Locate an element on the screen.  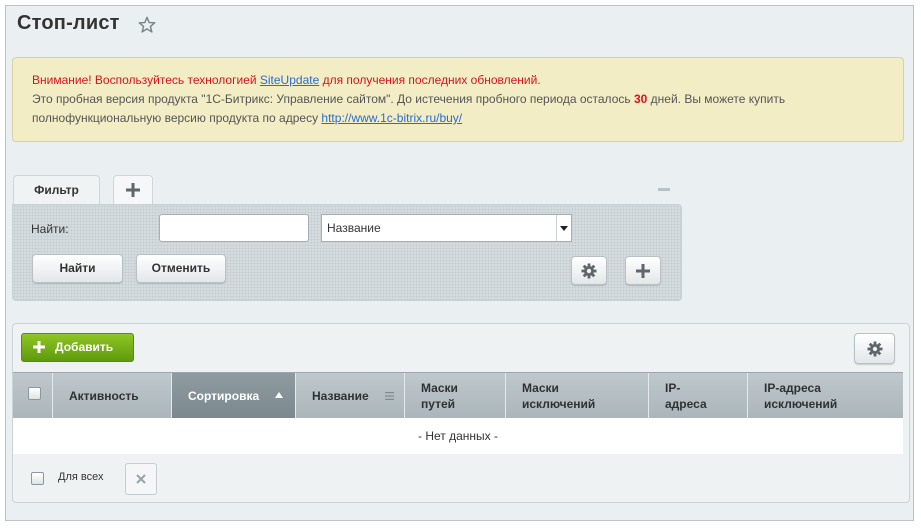
star-icon is located at coordinates (147, 25).